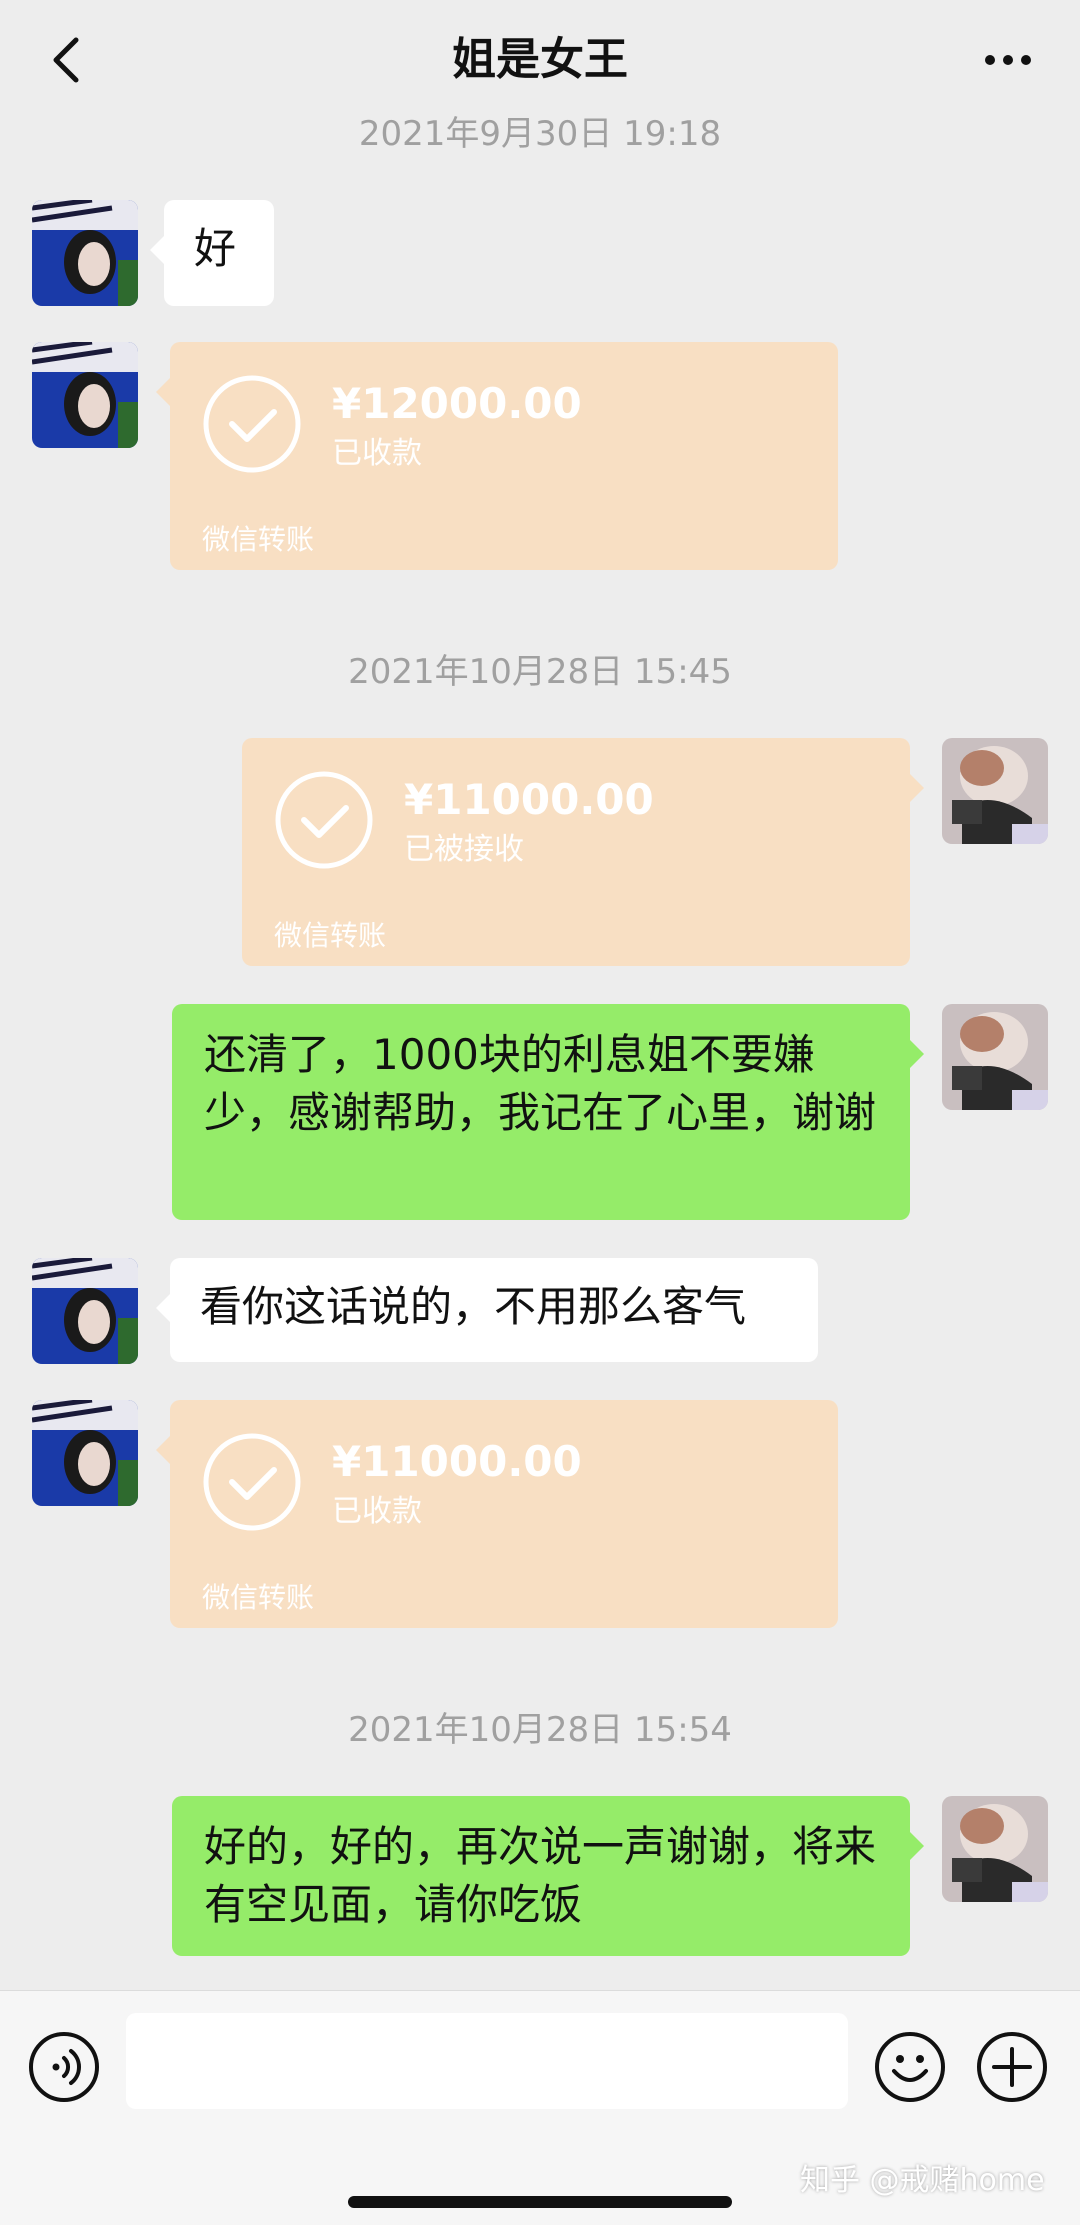  What do you see at coordinates (540, 134) in the screenshot?
I see `timestamp: 2021年9月30日 19:18` at bounding box center [540, 134].